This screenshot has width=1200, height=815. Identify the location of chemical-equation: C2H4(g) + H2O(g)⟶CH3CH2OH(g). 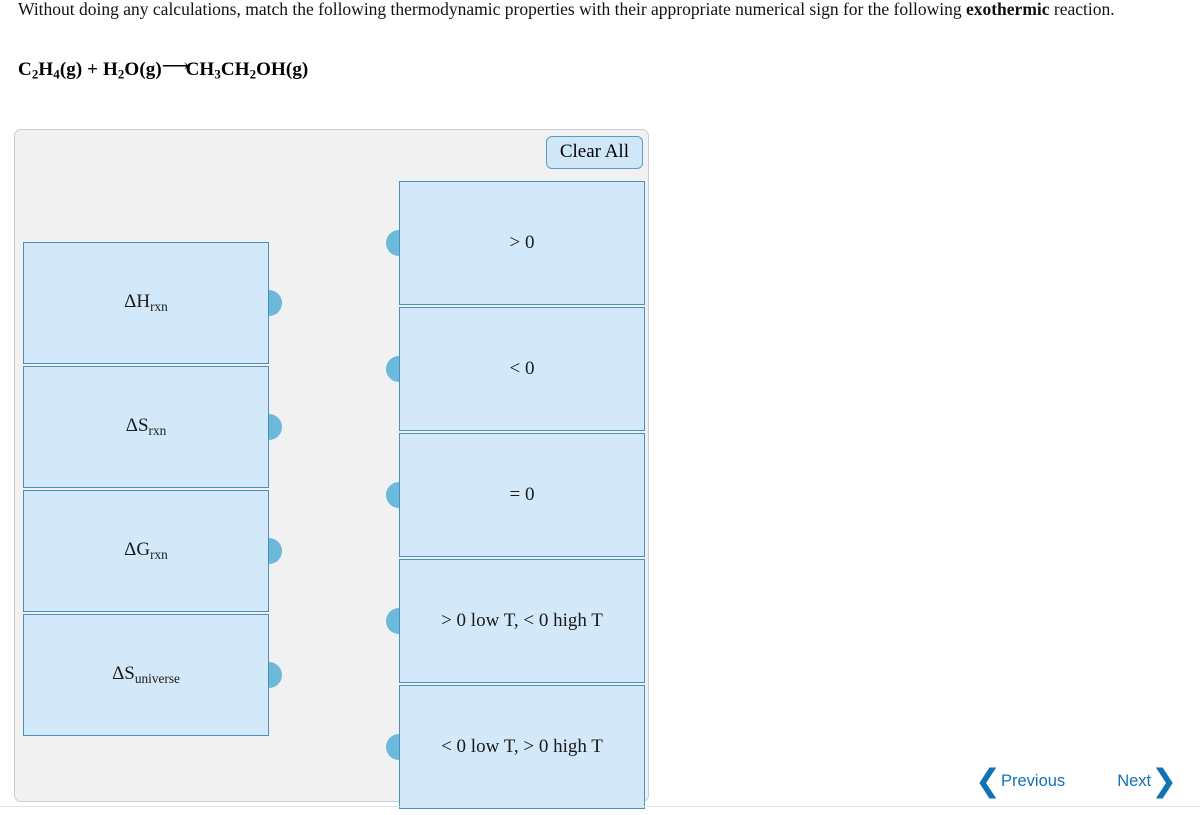
(163, 69).